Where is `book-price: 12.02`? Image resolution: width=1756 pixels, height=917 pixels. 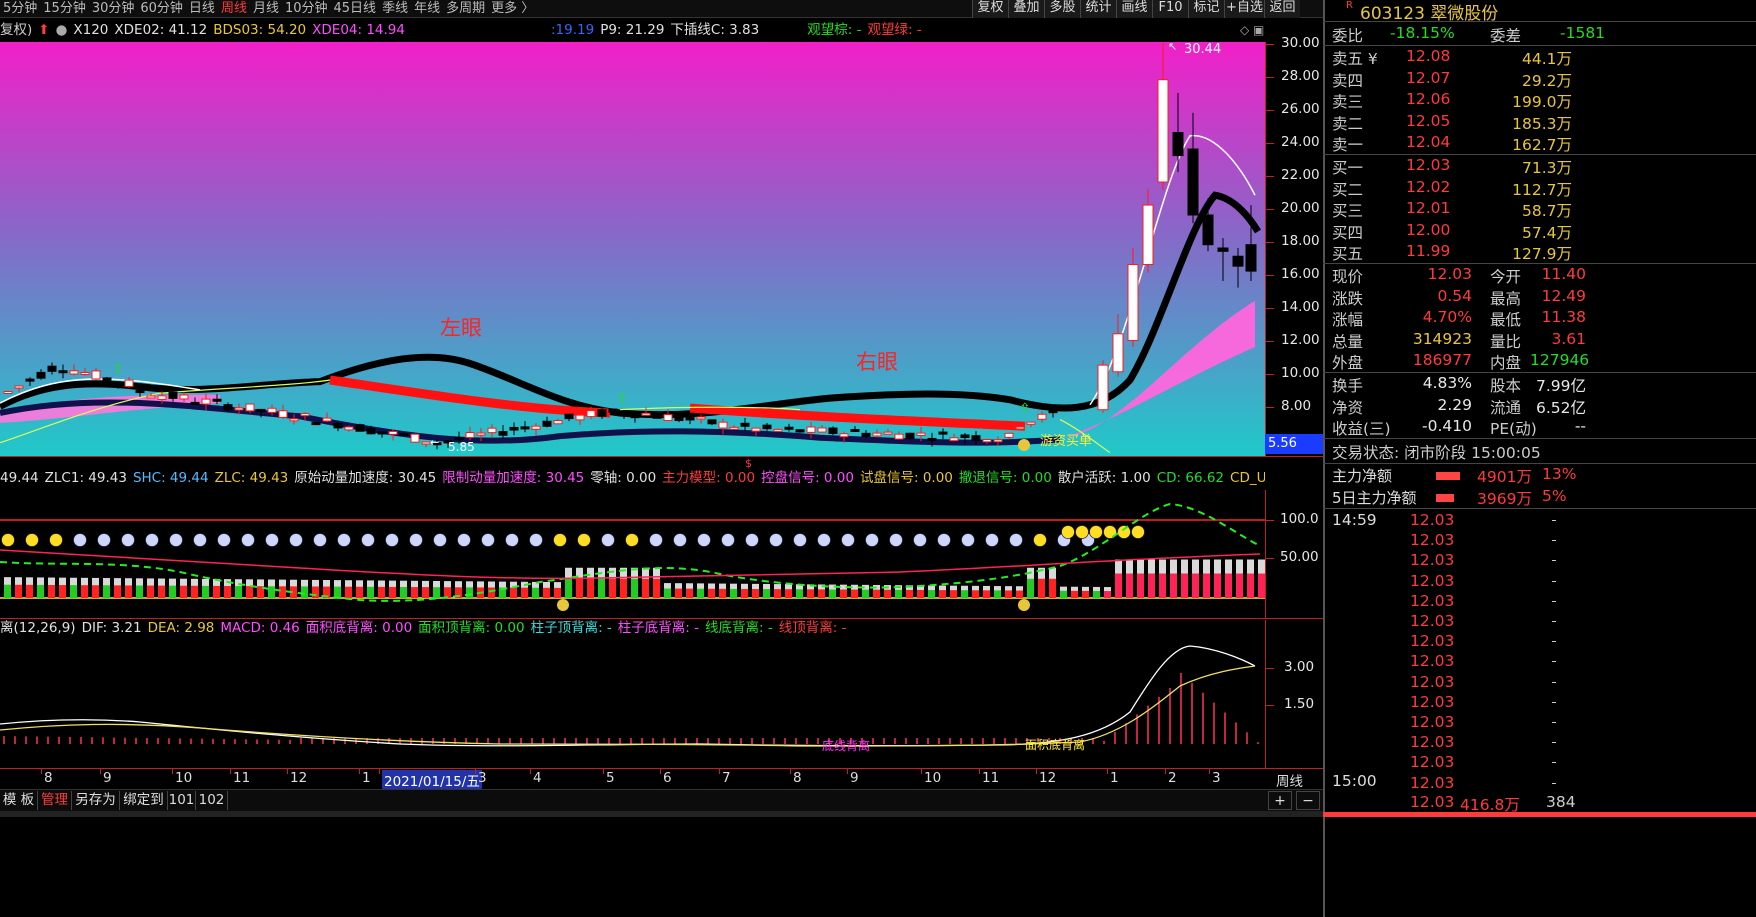 book-price: 12.02 is located at coordinates (1428, 187).